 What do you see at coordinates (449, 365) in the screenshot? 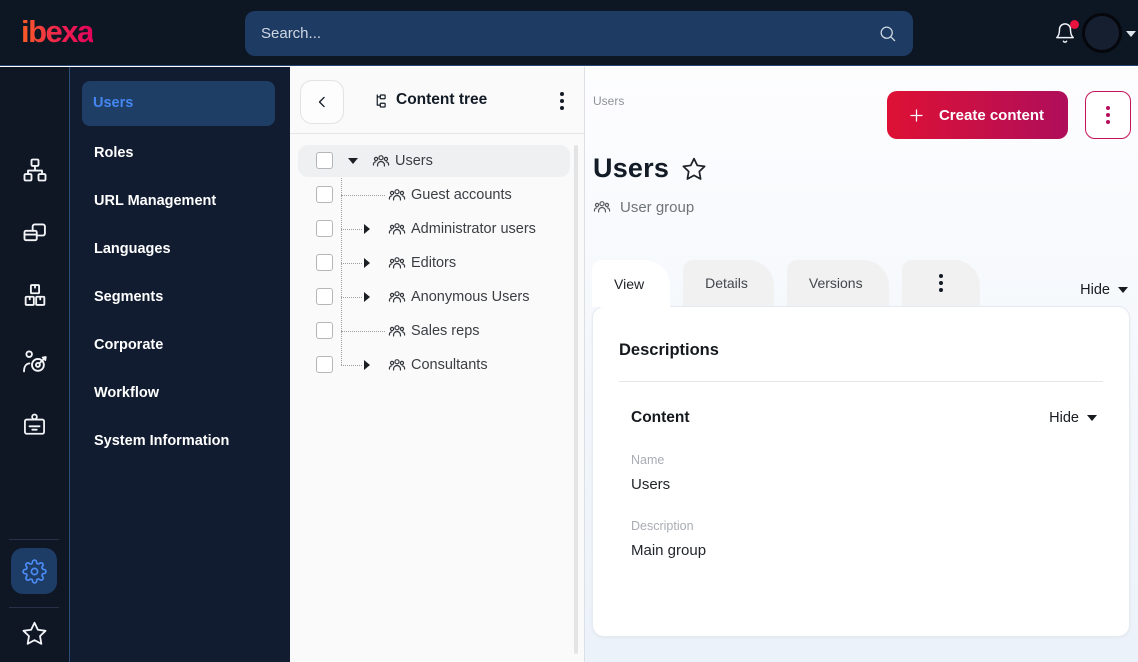
I see `tree-item-label: Consultants` at bounding box center [449, 365].